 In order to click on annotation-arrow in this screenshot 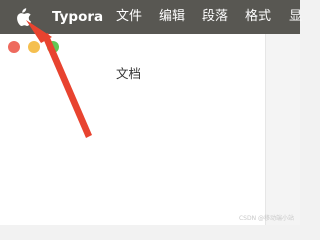, I will do `click(59, 79)`.